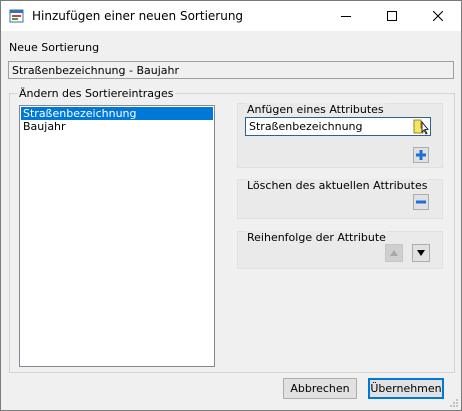  I want to click on plus-icon, so click(421, 155).